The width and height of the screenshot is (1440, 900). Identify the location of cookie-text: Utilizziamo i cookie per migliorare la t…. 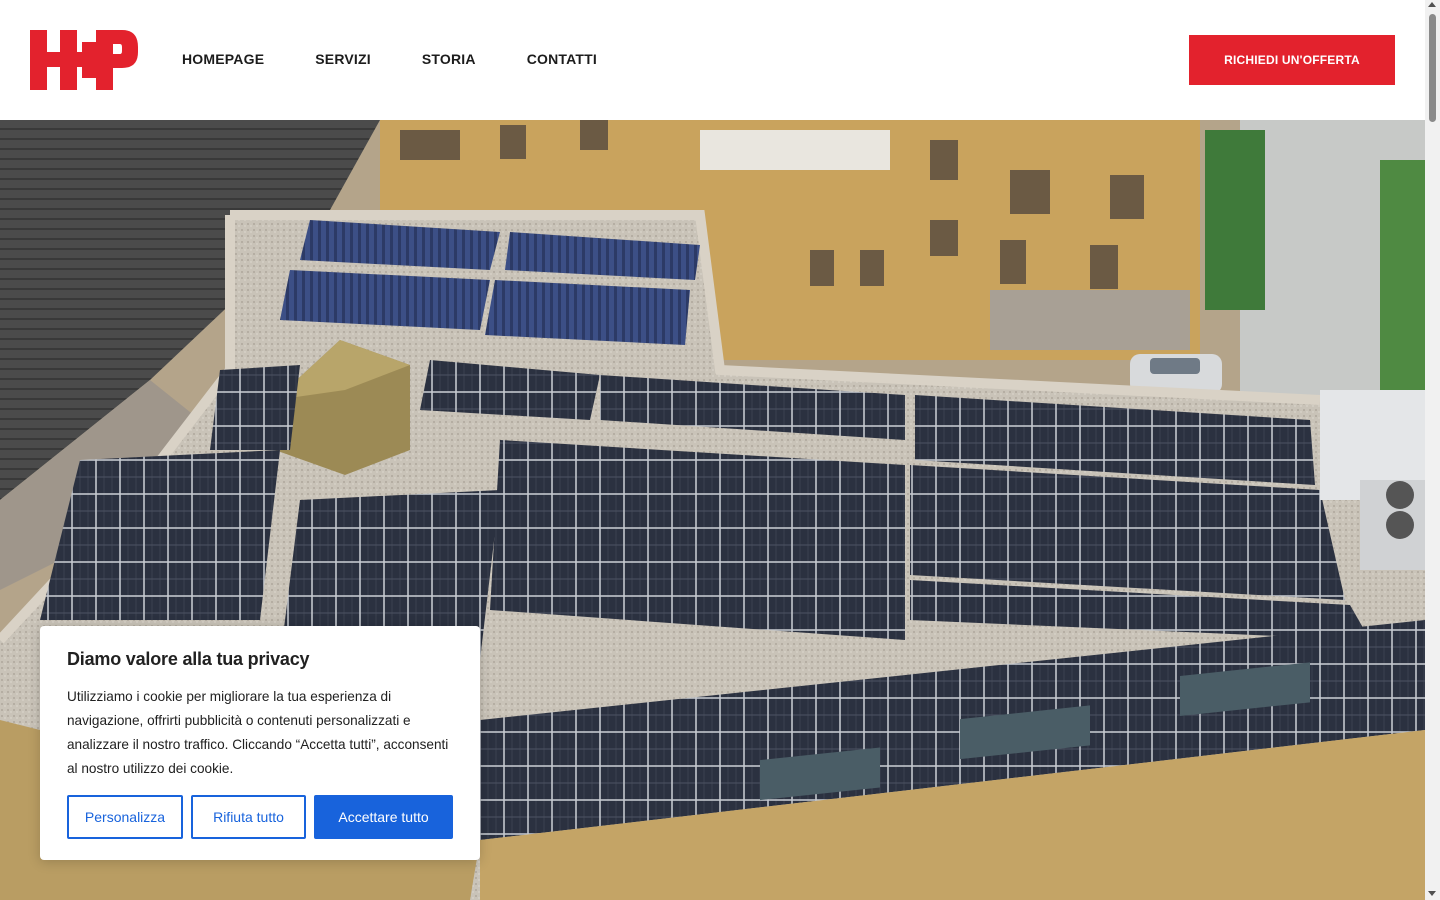
(258, 732).